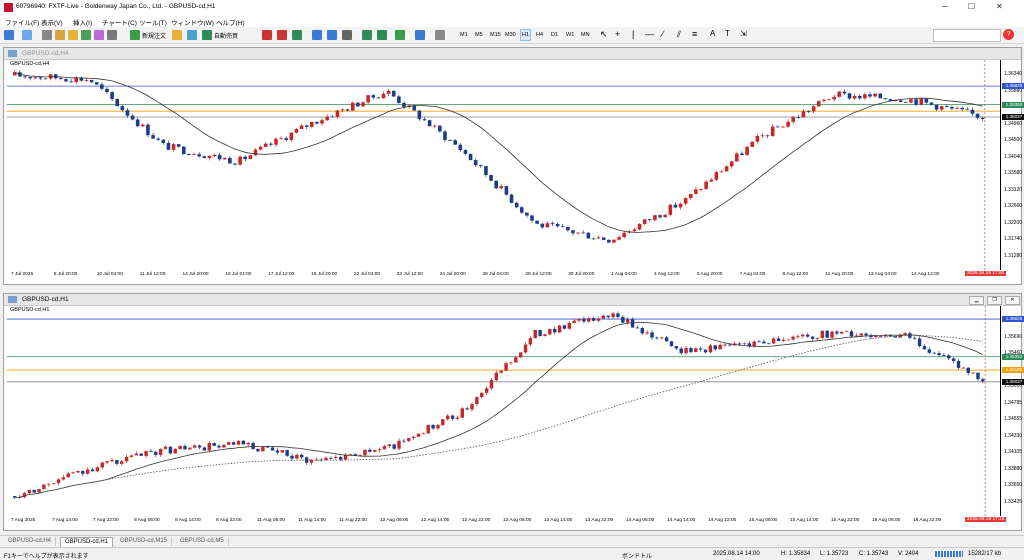 This screenshot has width=1024, height=560. What do you see at coordinates (332, 35) in the screenshot?
I see `zoom-out-icon` at bounding box center [332, 35].